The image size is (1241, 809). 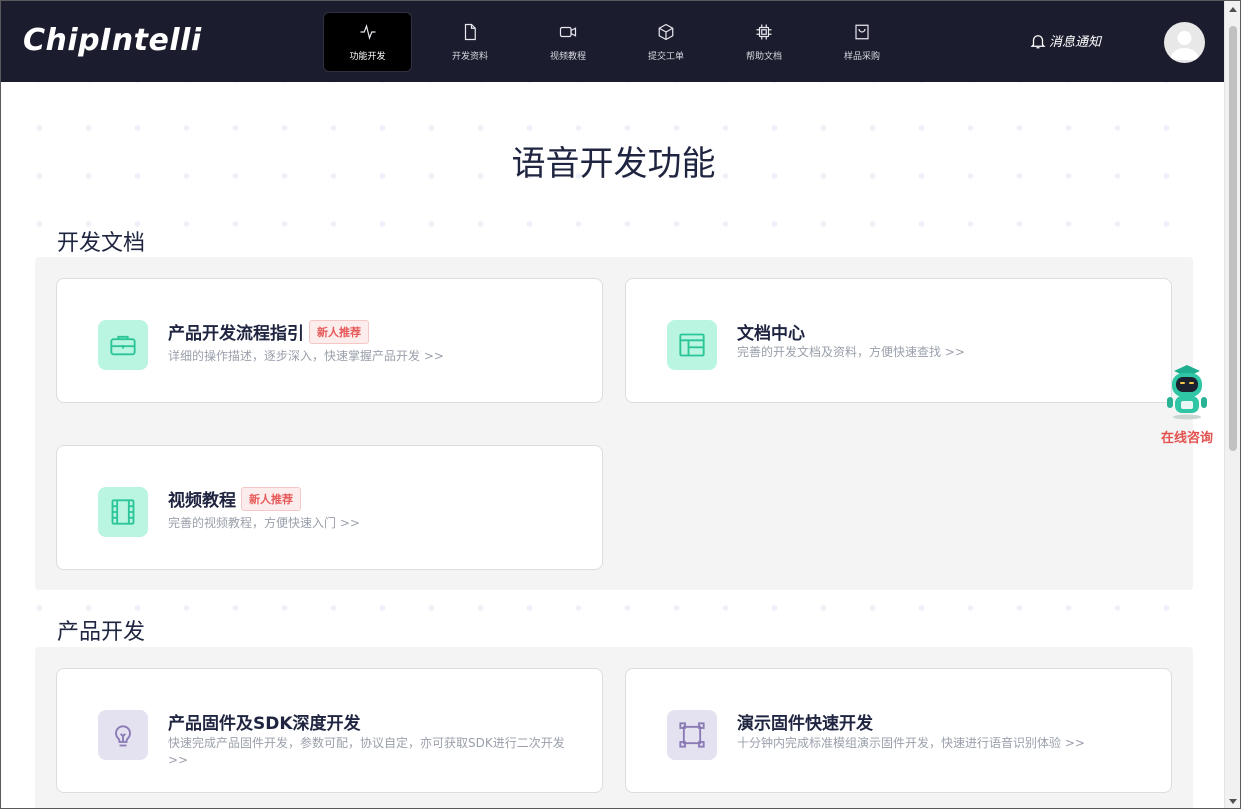 I want to click on frame-icon, so click(x=692, y=735).